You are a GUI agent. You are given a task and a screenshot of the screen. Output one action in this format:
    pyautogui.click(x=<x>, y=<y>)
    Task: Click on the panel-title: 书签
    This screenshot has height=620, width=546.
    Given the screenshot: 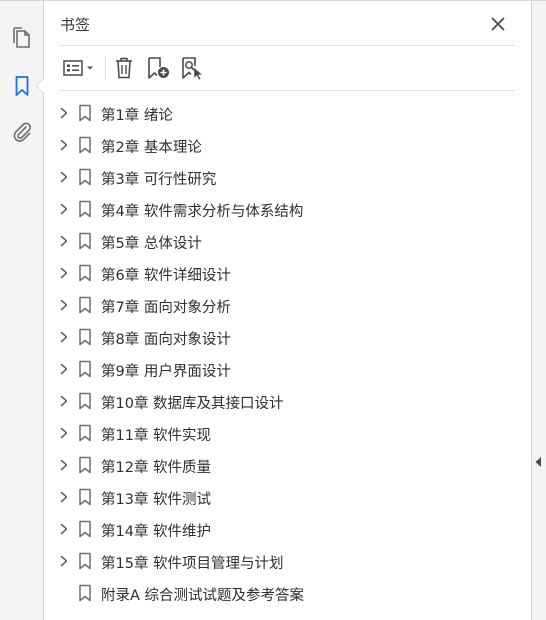 What is the action you would take?
    pyautogui.click(x=75, y=25)
    